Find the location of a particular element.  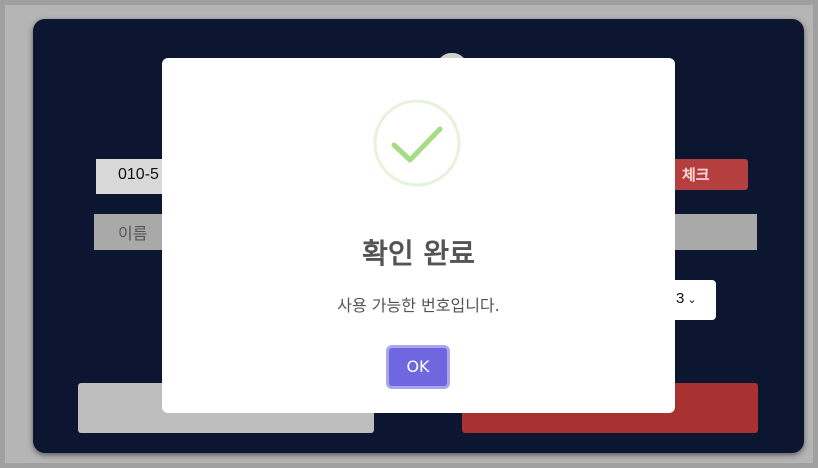

dialog-message: 사용 가능한 번호입니다. is located at coordinates (418, 305).